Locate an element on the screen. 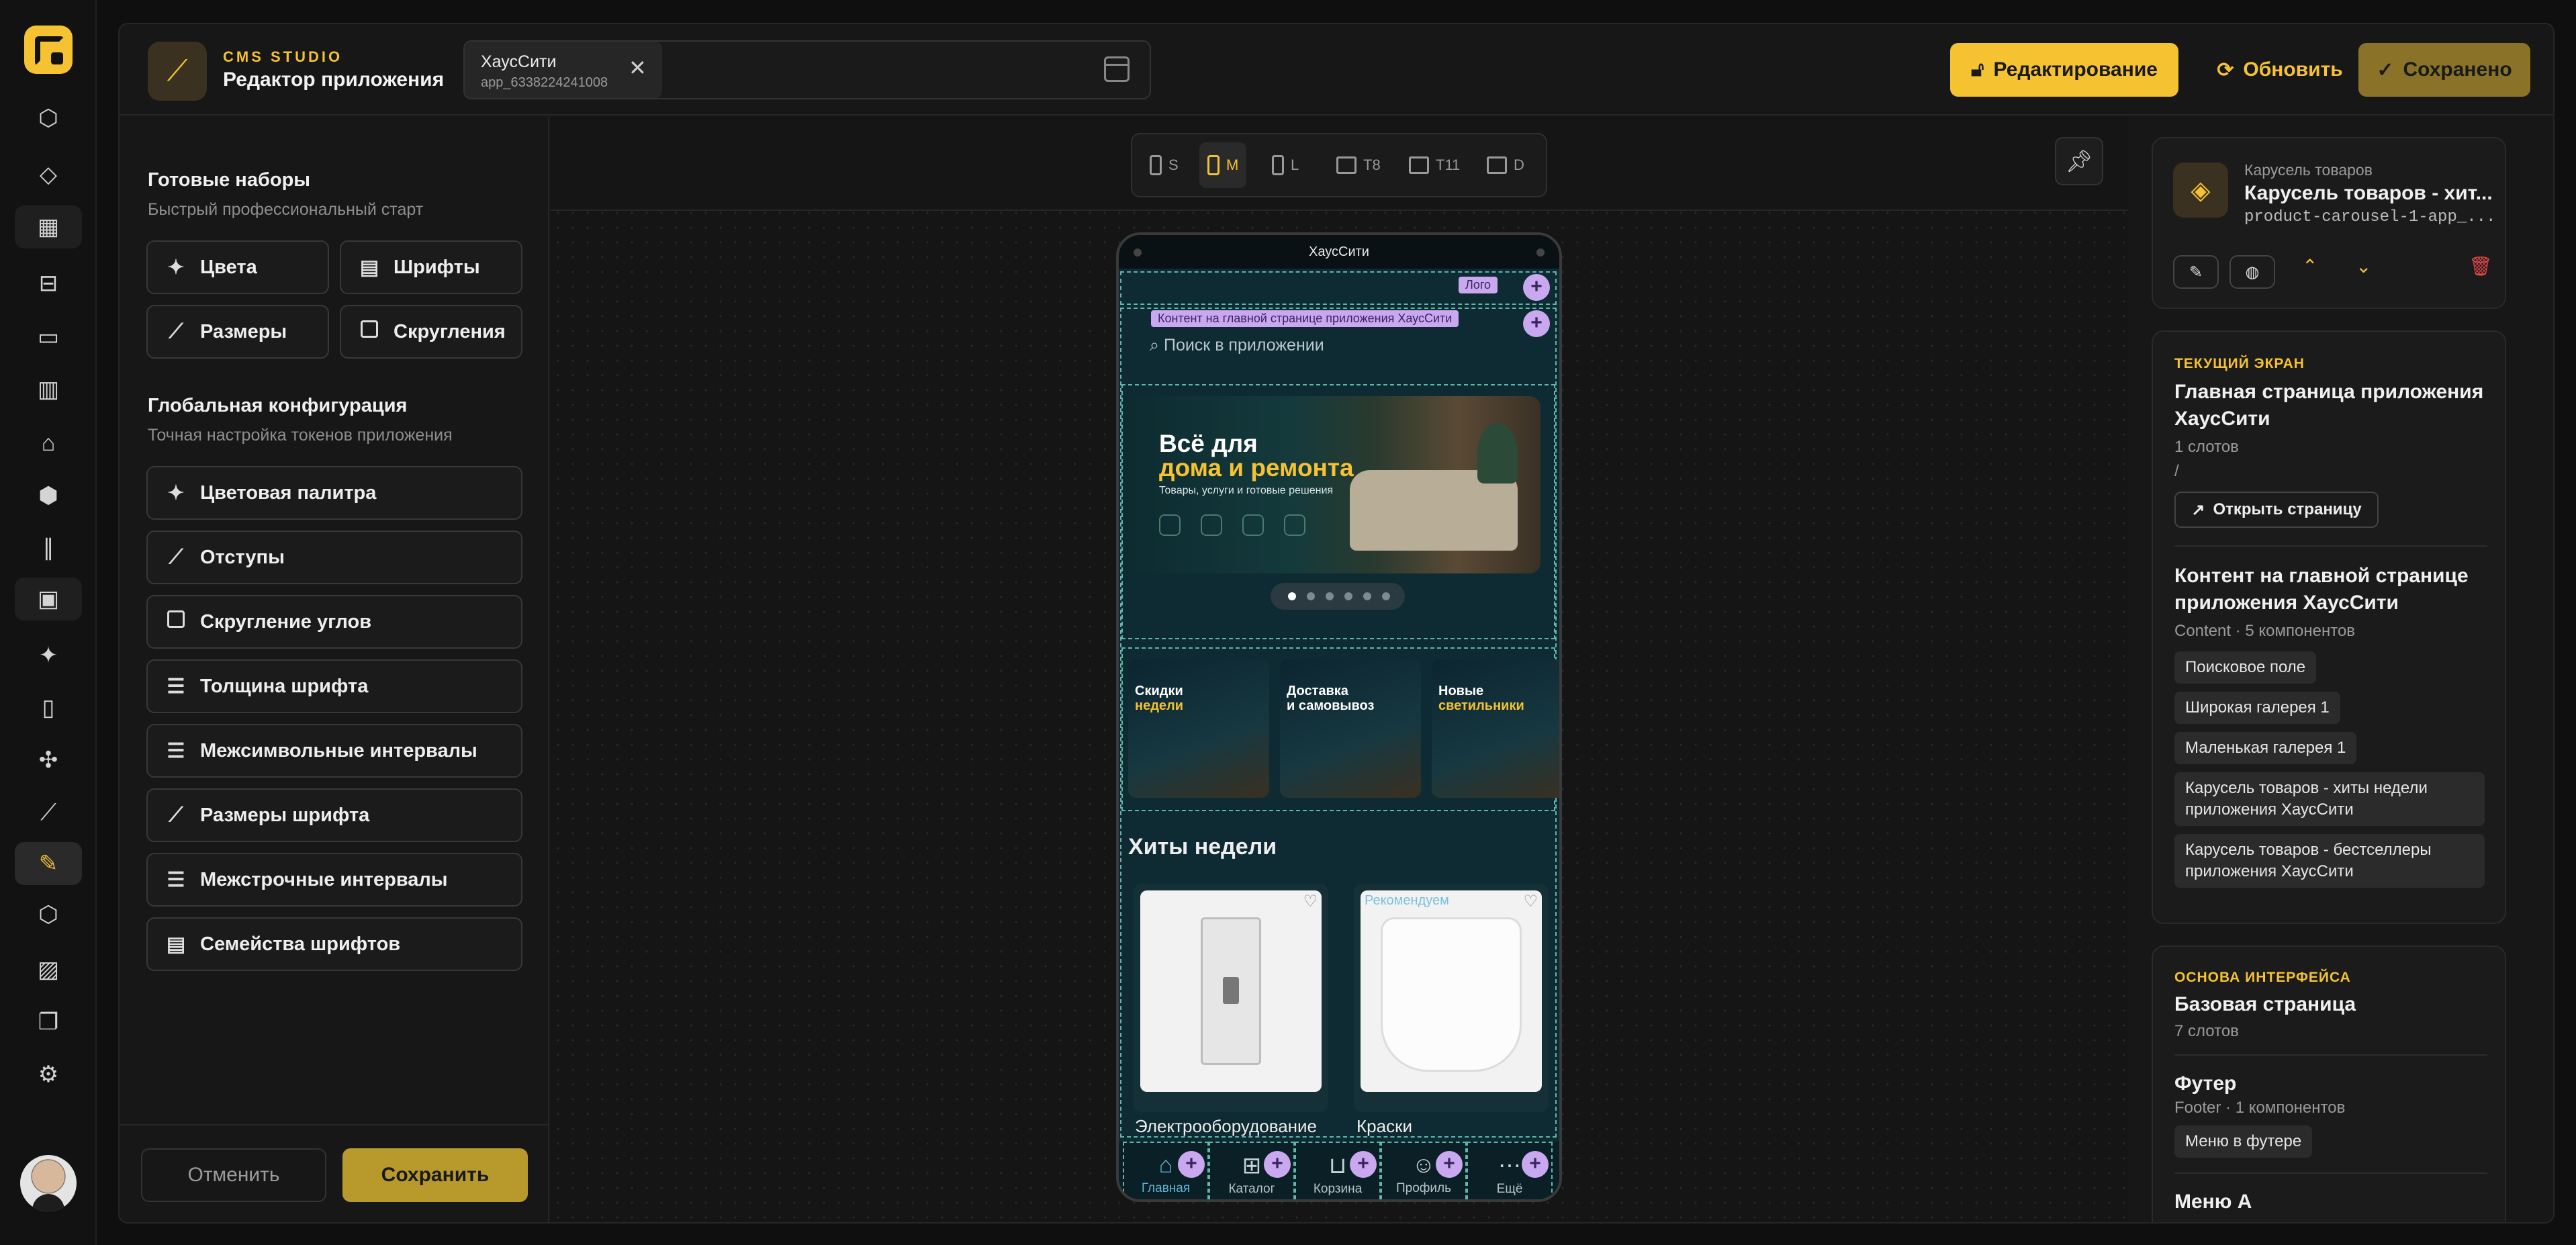  promo-card: Новые светильники is located at coordinates (1495, 728).